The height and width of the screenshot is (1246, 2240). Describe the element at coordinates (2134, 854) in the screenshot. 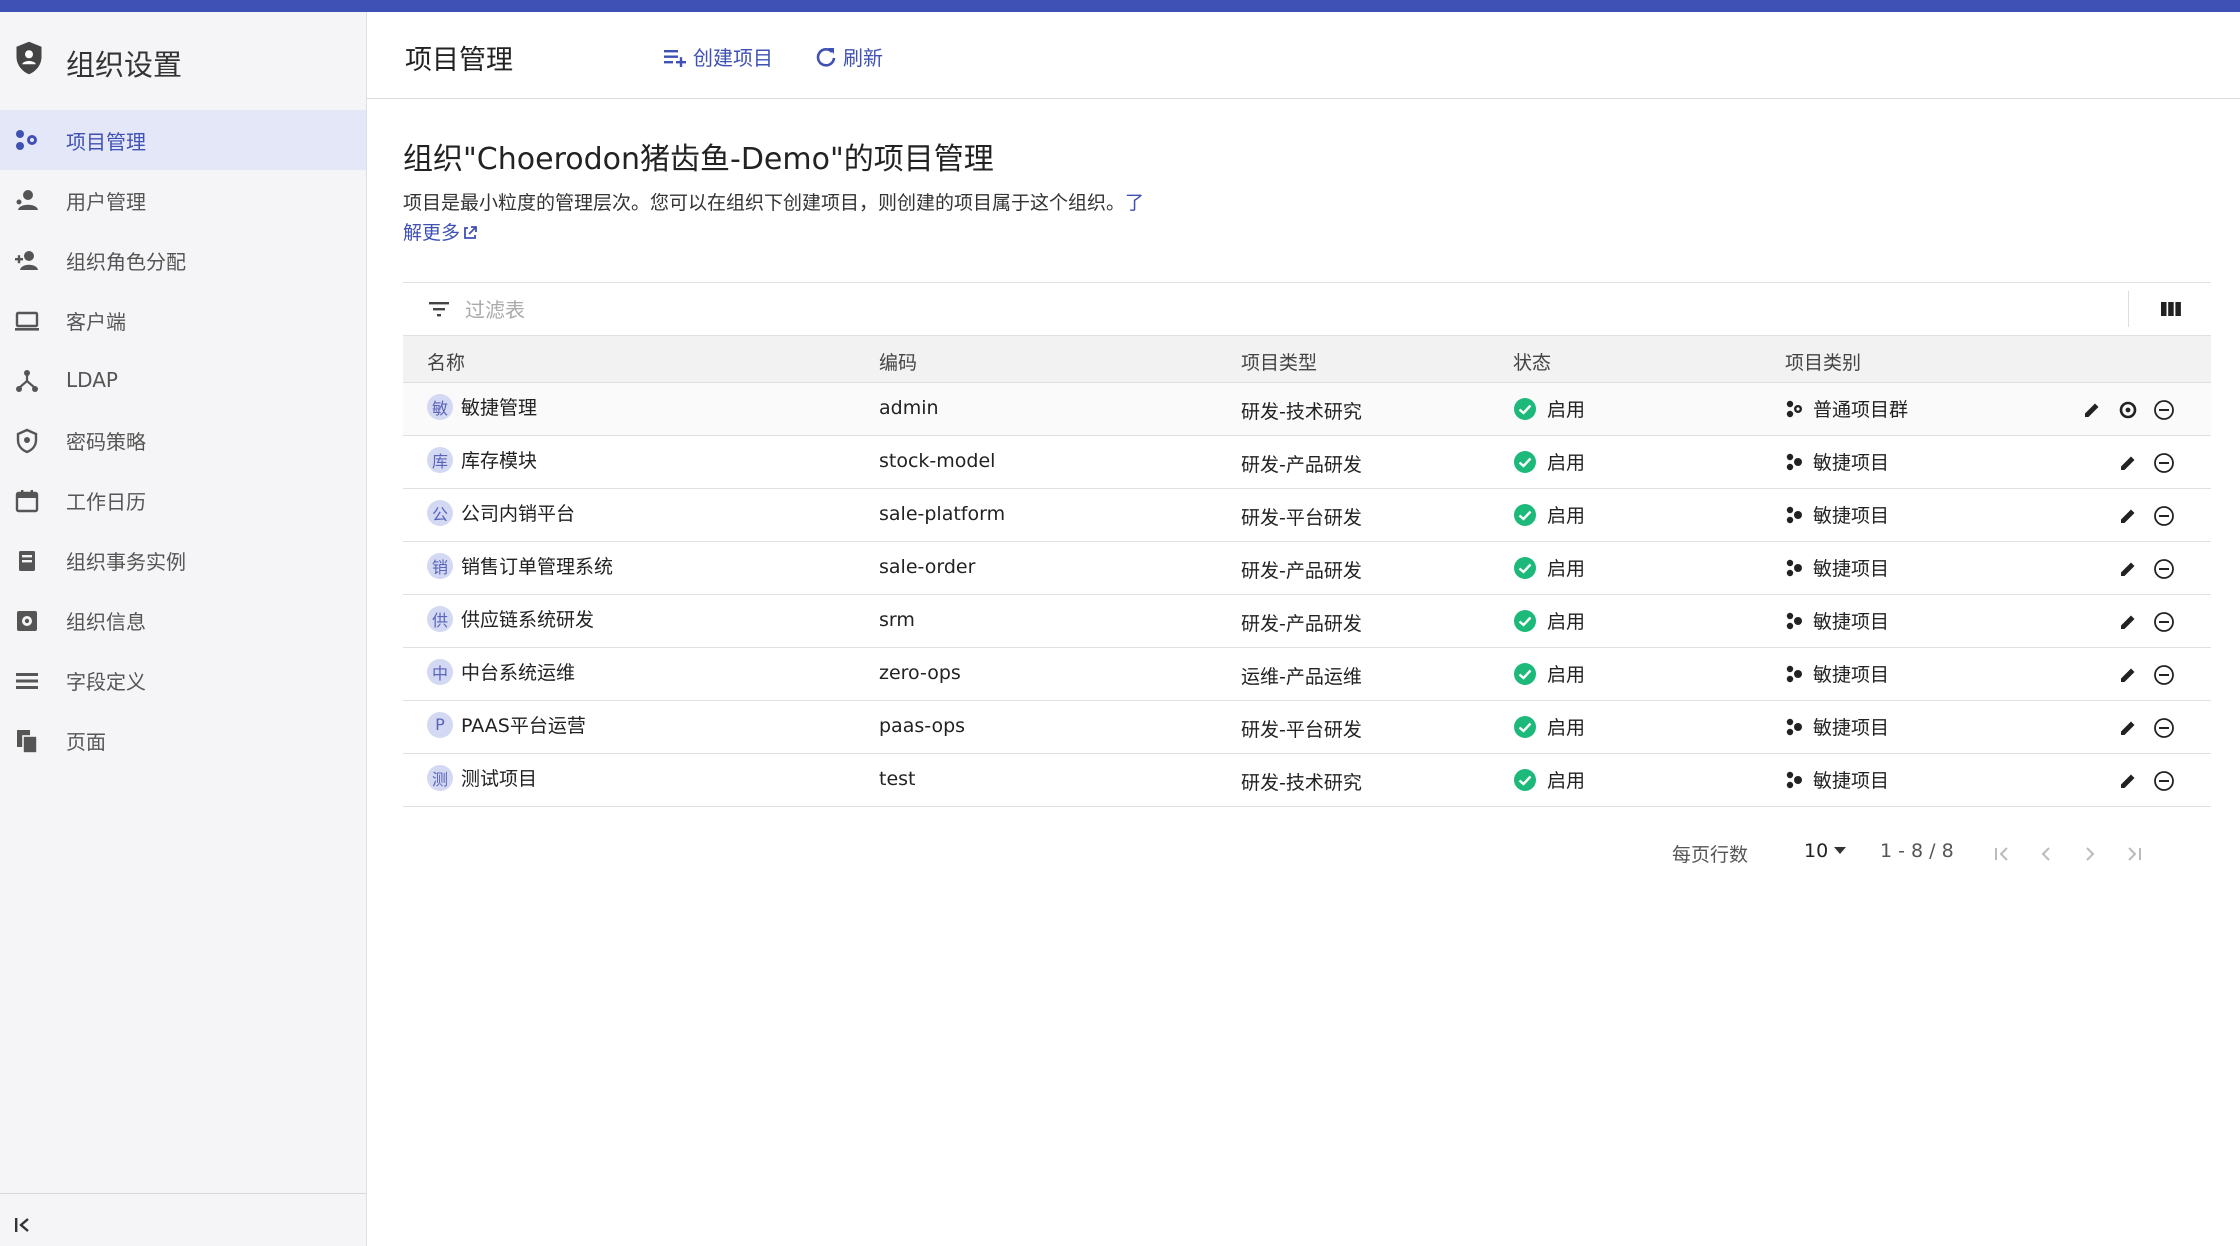

I see `last-page-button` at that location.